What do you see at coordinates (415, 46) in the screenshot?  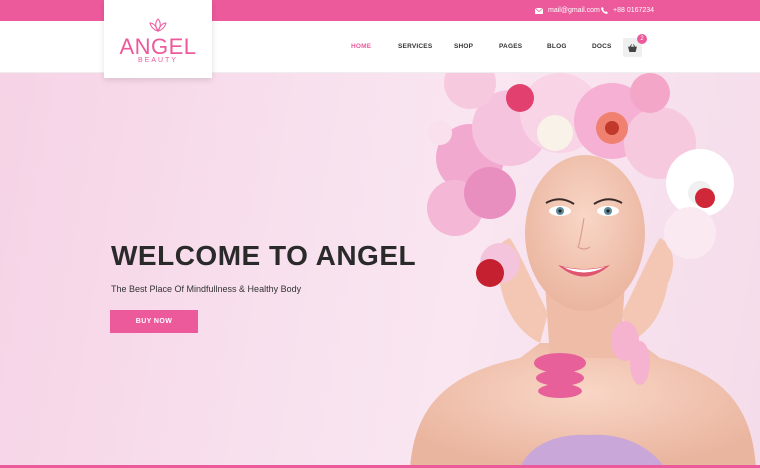 I see `nav-services: SERVICES` at bounding box center [415, 46].